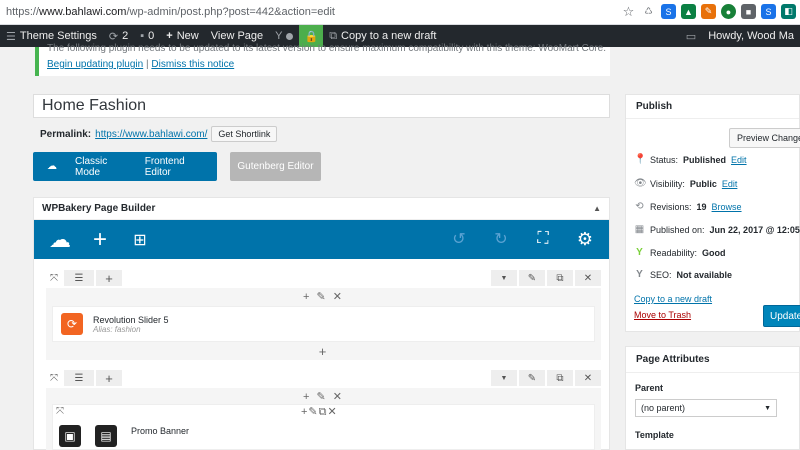 This screenshot has width=800, height=450. Describe the element at coordinates (11, 36) in the screenshot. I see `menu-icon: ☰` at that location.